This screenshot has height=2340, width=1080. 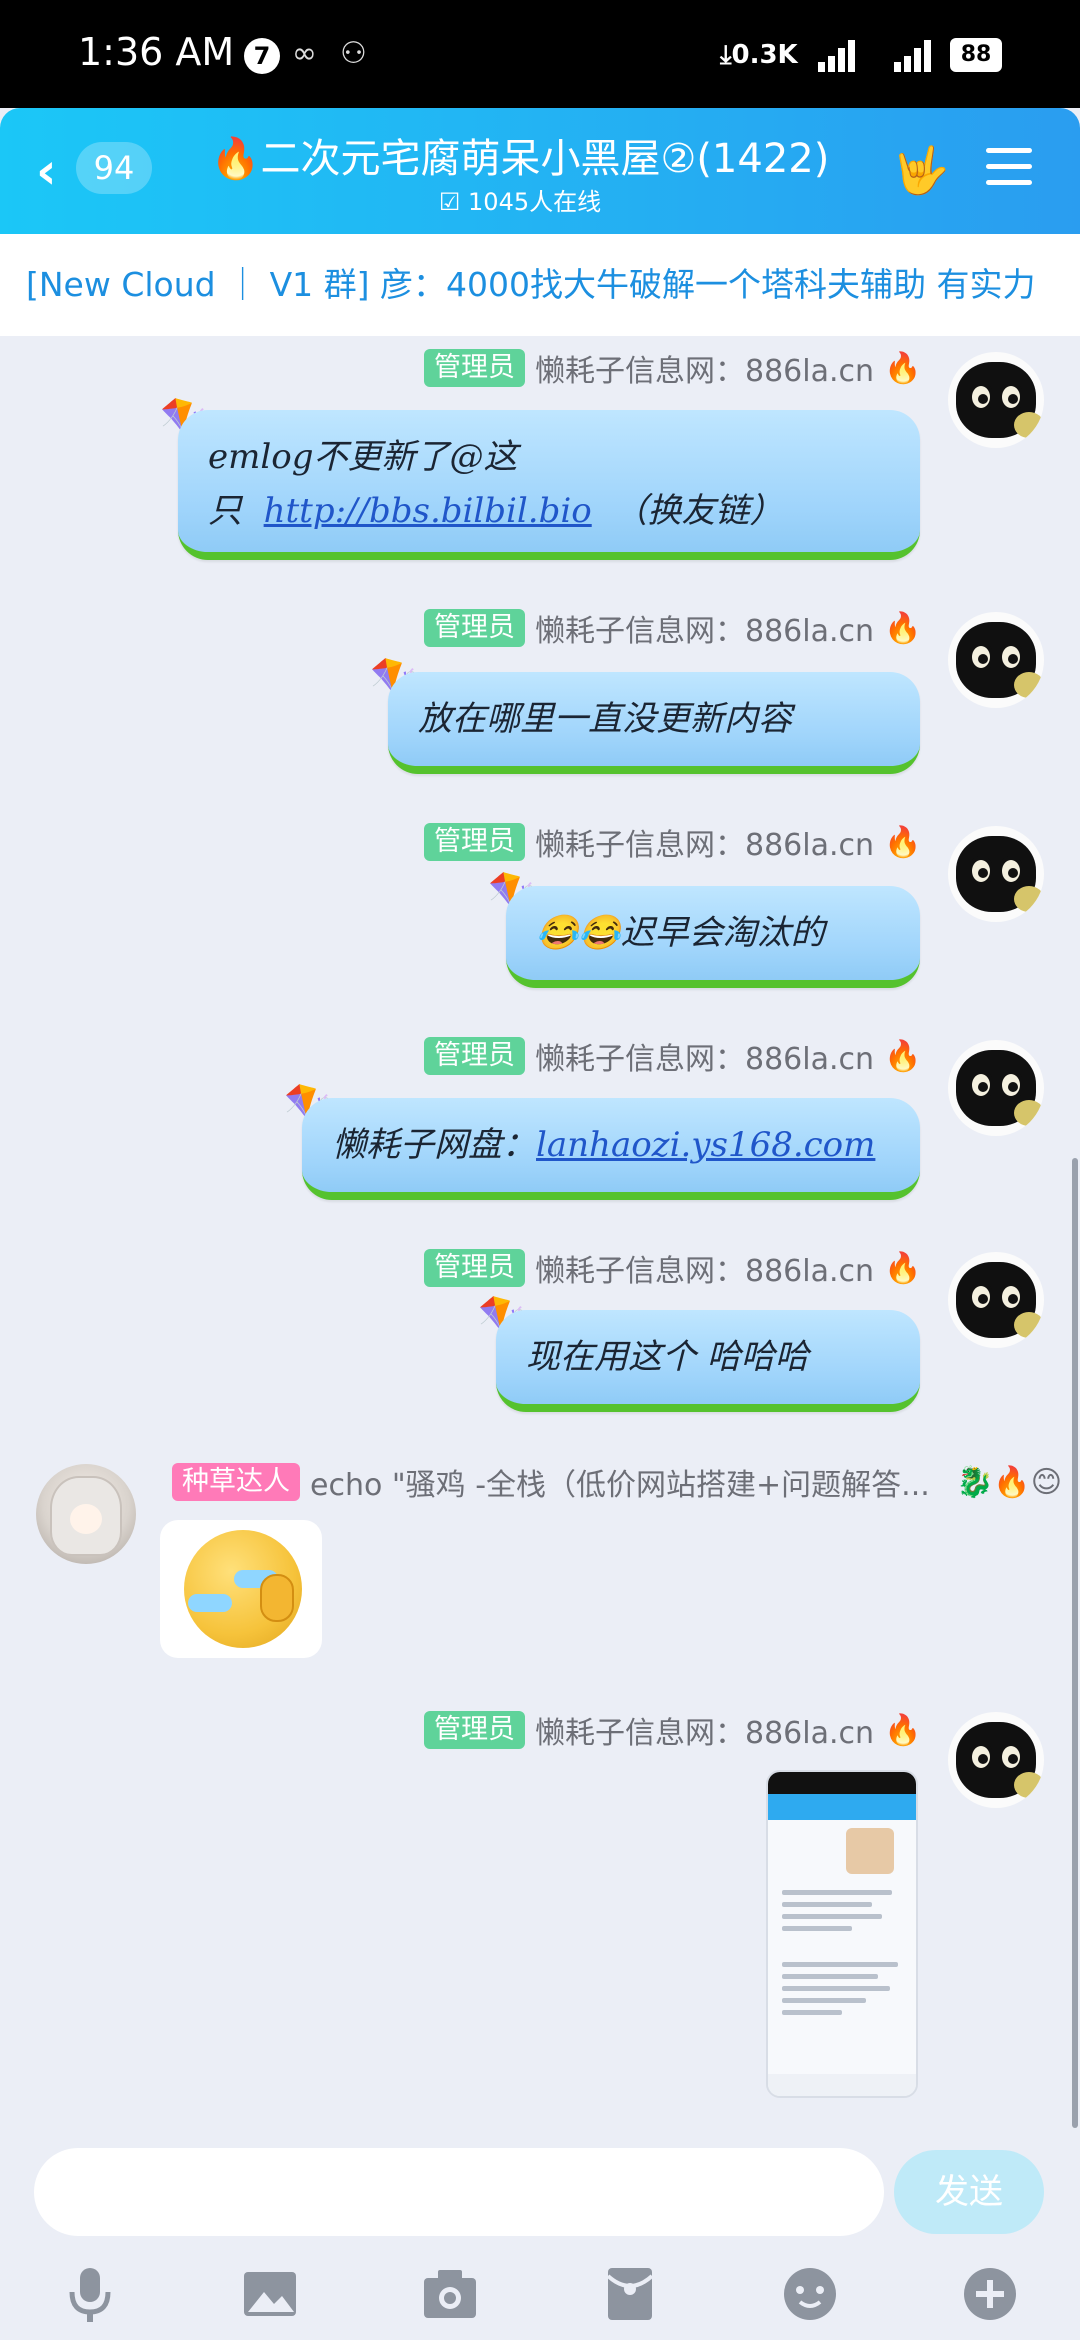 I want to click on signal-4g-icon, so click(x=910, y=55).